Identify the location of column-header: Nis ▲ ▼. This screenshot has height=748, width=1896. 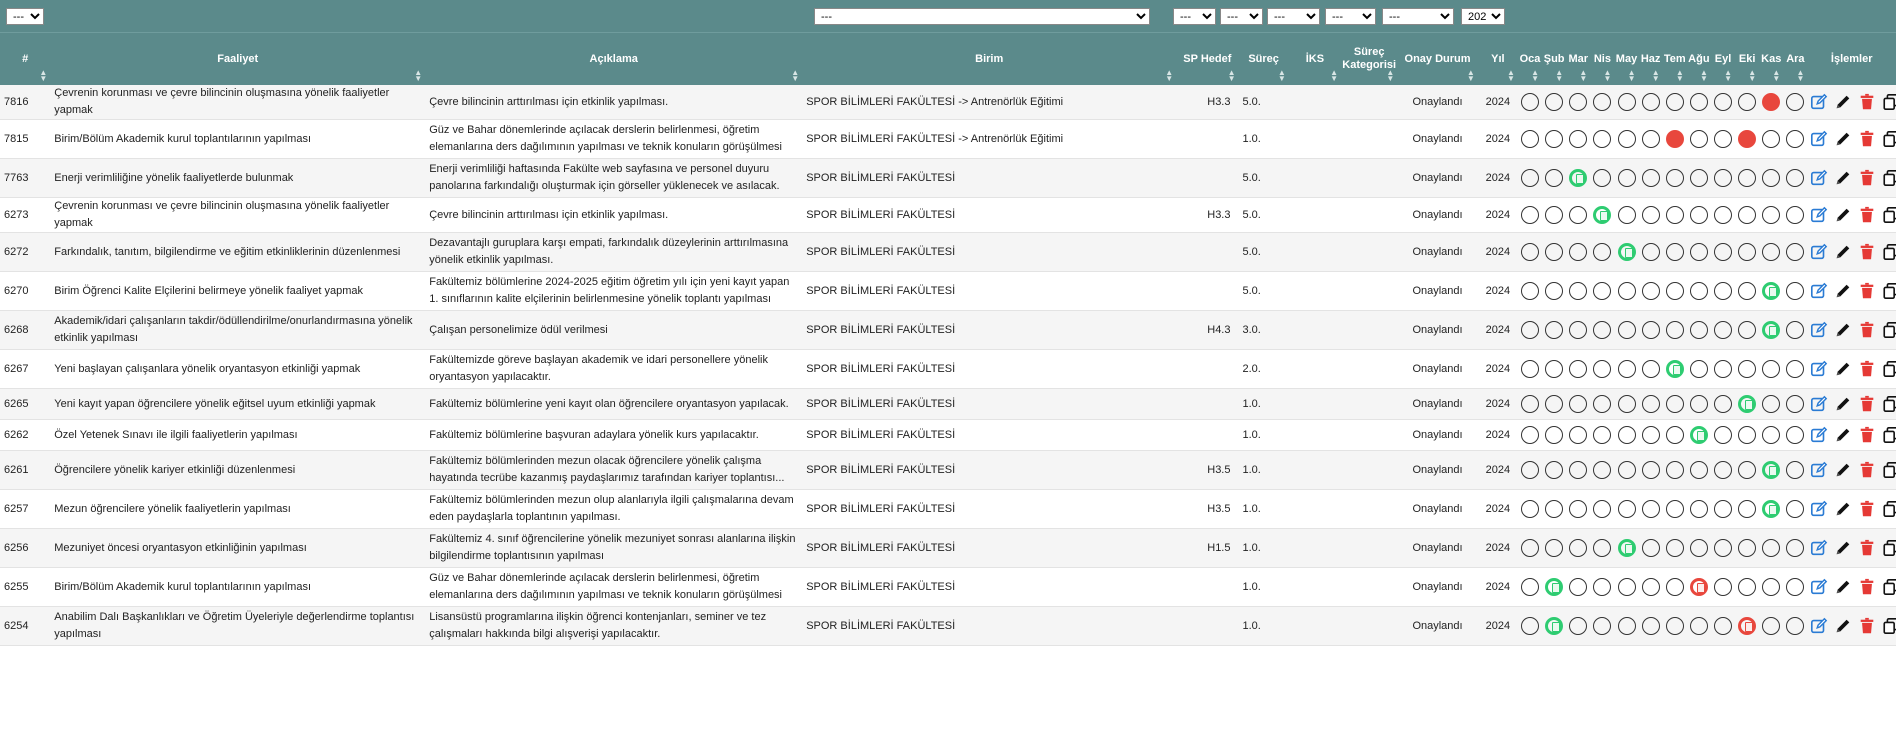
(1602, 58).